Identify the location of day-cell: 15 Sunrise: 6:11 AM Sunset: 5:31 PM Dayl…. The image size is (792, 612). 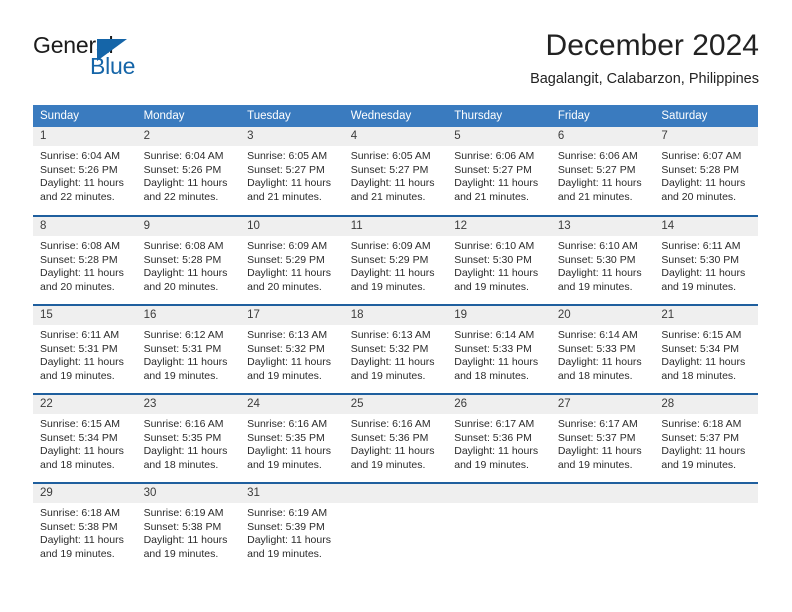
(85, 349).